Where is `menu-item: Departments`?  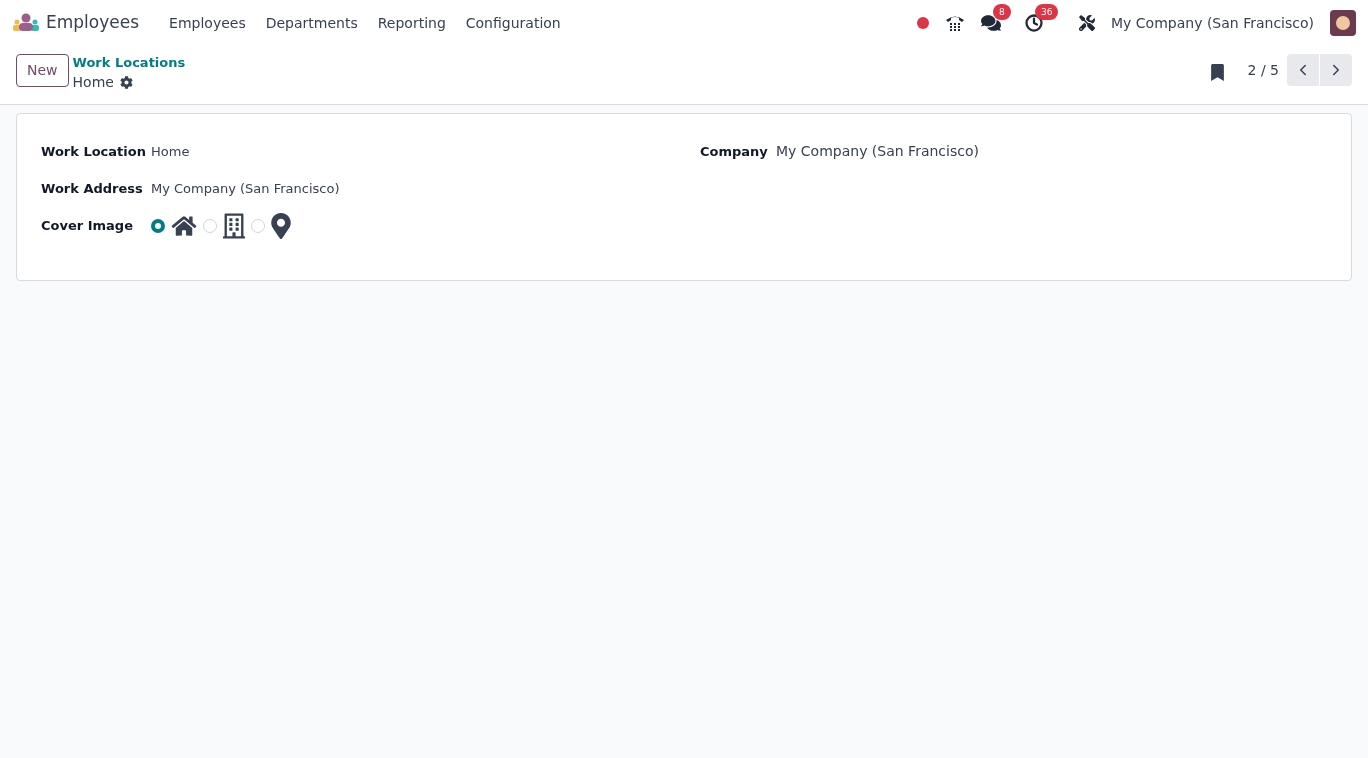
menu-item: Departments is located at coordinates (311, 23).